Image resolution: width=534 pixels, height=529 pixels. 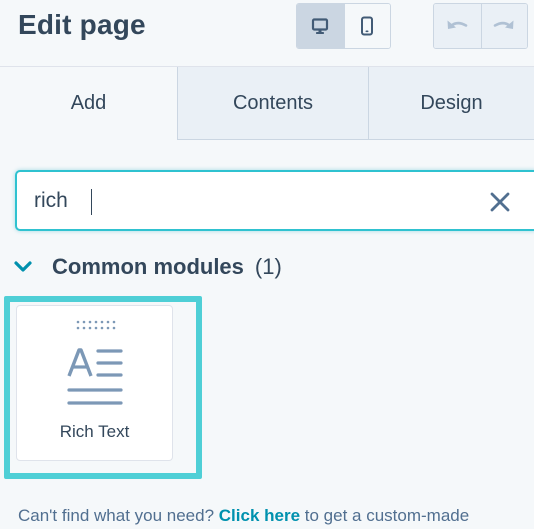 I want to click on text-cursor, so click(x=91, y=202).